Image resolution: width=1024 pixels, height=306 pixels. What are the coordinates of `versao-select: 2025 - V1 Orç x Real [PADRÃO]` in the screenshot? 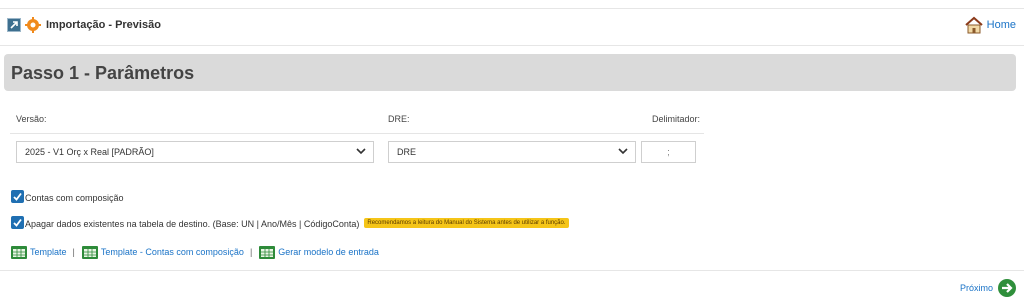 It's located at (195, 152).